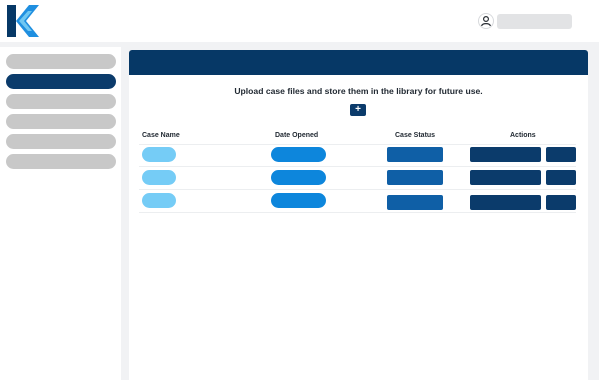 Image resolution: width=599 pixels, height=380 pixels. Describe the element at coordinates (24, 21) in the screenshot. I see `kaseware-k-logo-icon` at that location.